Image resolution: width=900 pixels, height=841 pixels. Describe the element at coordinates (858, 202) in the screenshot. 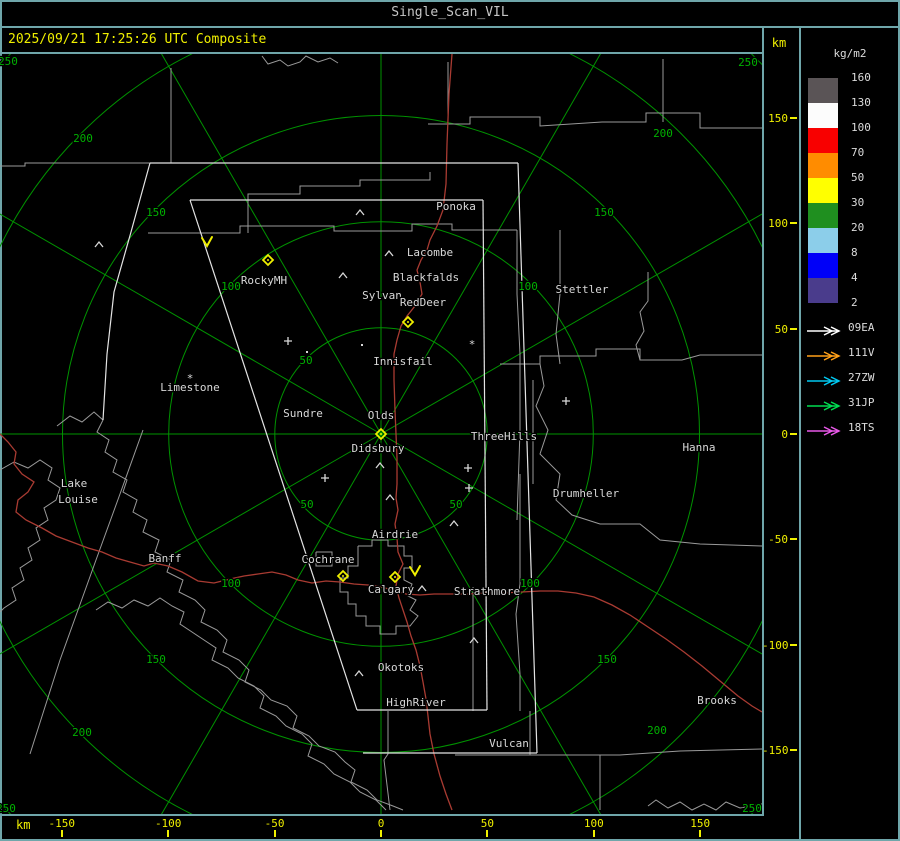

I see `legend-scale-value: 30` at that location.